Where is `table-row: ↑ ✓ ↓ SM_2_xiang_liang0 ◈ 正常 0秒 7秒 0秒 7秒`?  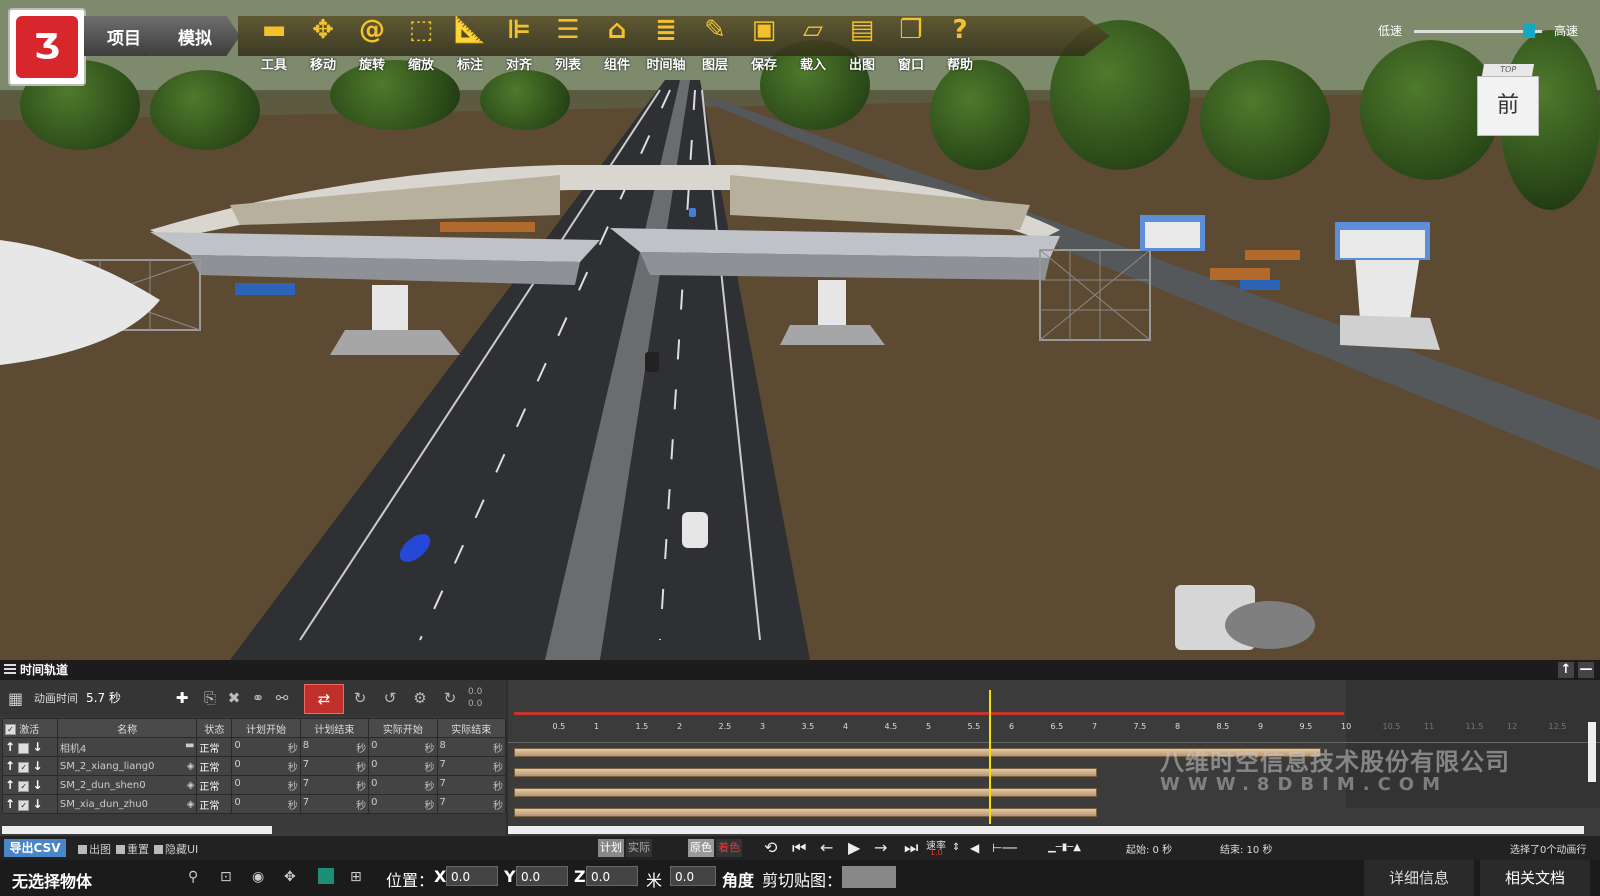 table-row: ↑ ✓ ↓ SM_2_xiang_liang0 ◈ 正常 0秒 7秒 0秒 7秒 is located at coordinates (254, 766).